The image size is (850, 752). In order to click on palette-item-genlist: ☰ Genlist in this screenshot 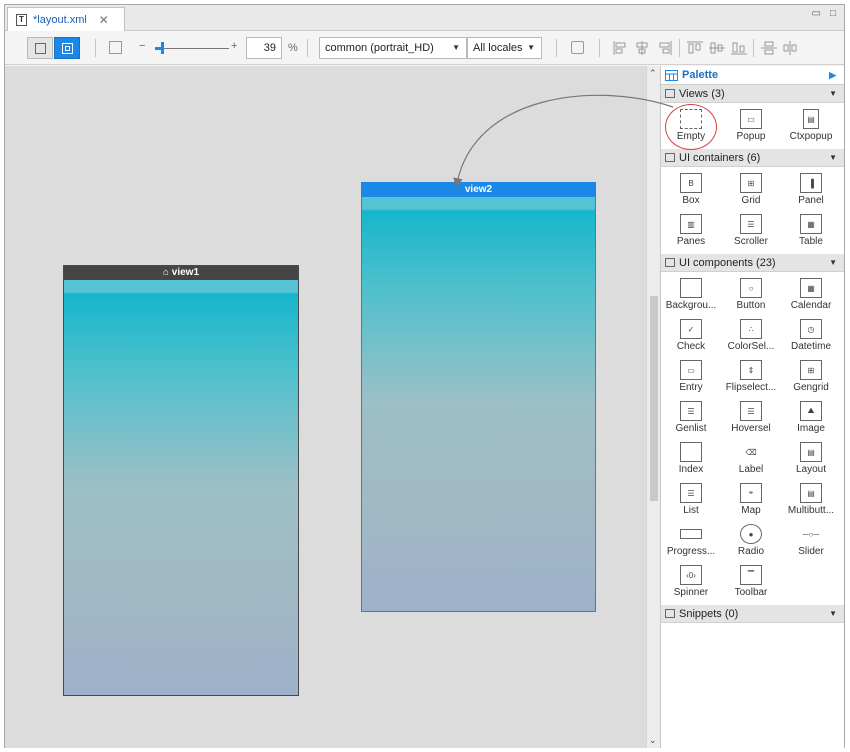, I will do `click(691, 418)`.